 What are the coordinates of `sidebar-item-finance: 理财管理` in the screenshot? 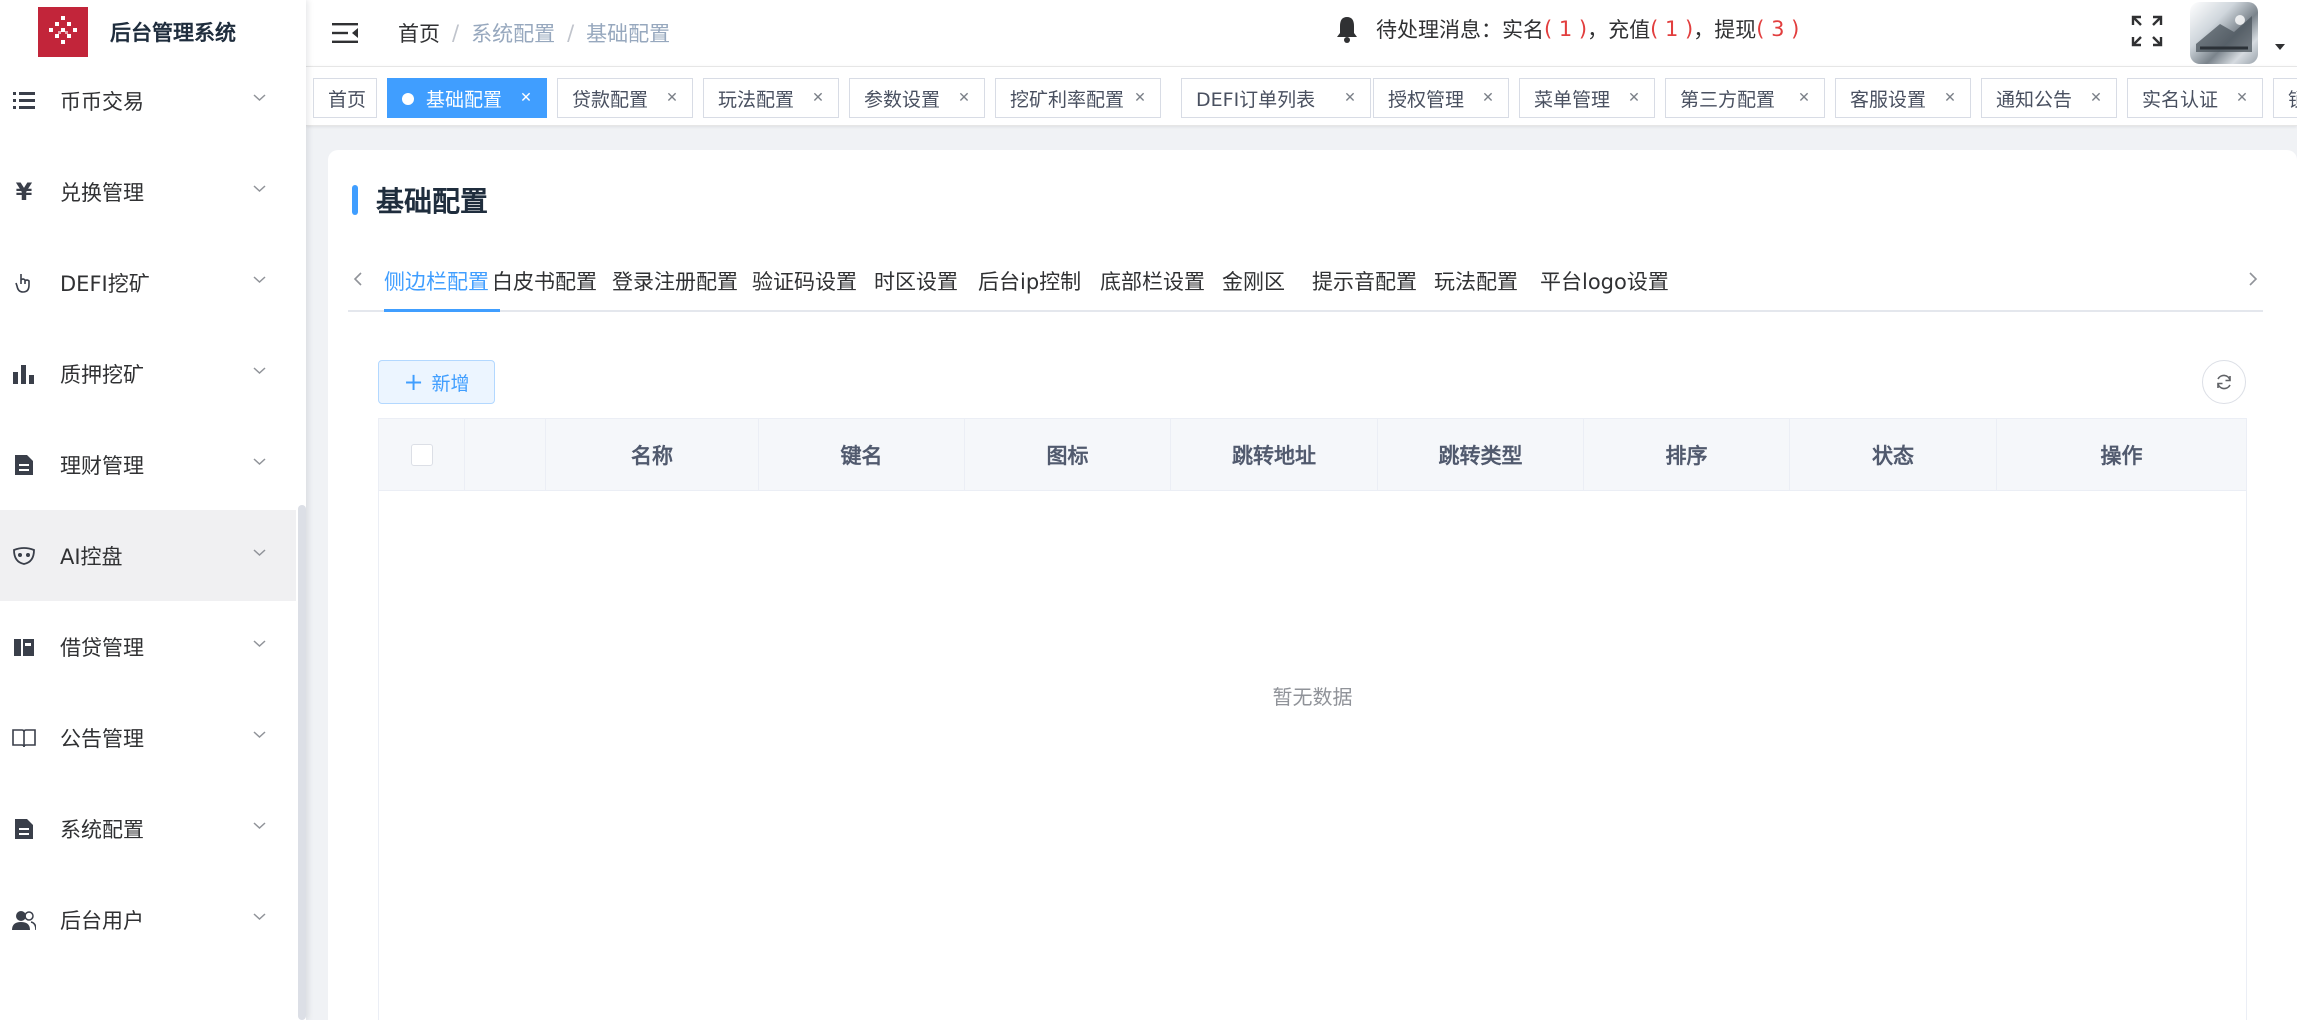 It's located at (148, 464).